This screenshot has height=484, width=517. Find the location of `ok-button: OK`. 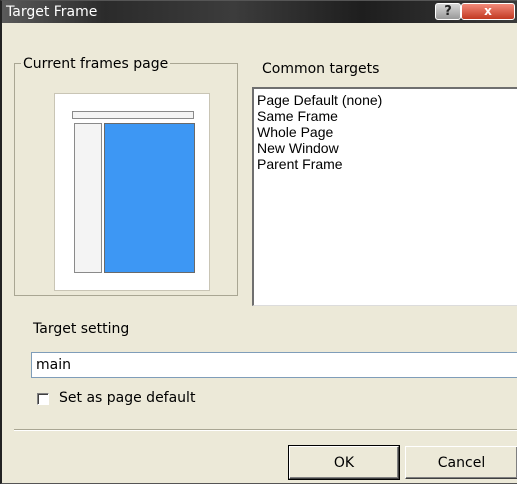

ok-button: OK is located at coordinates (344, 462).